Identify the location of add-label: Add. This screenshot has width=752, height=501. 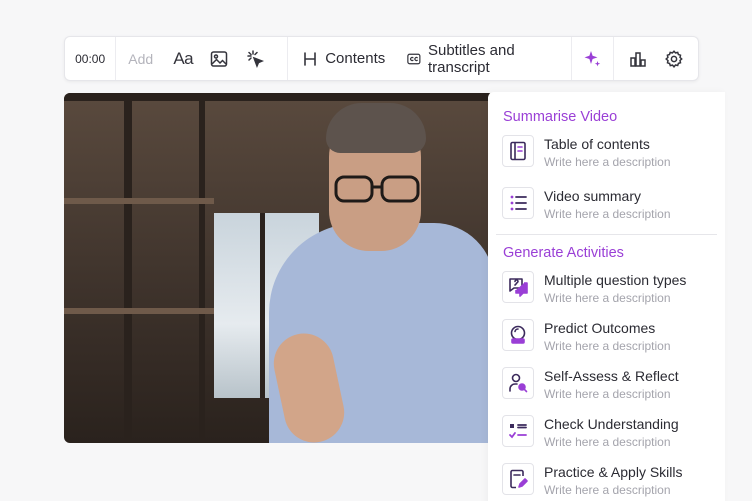
(141, 58).